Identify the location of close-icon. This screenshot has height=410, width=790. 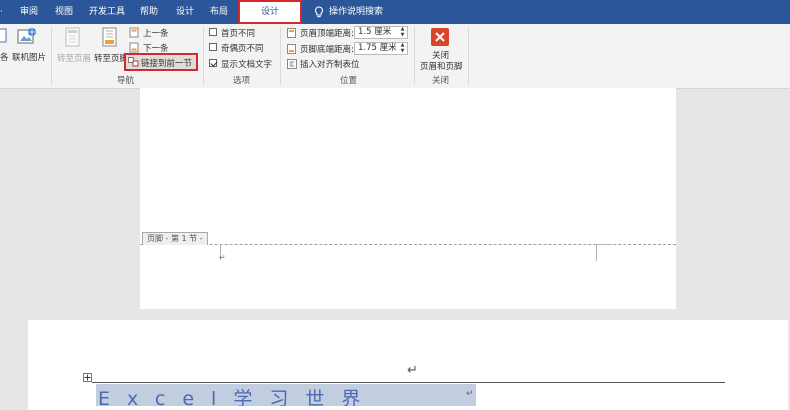
(440, 37).